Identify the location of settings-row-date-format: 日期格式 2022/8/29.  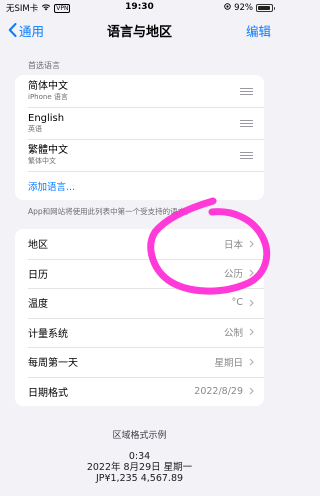
(139, 391).